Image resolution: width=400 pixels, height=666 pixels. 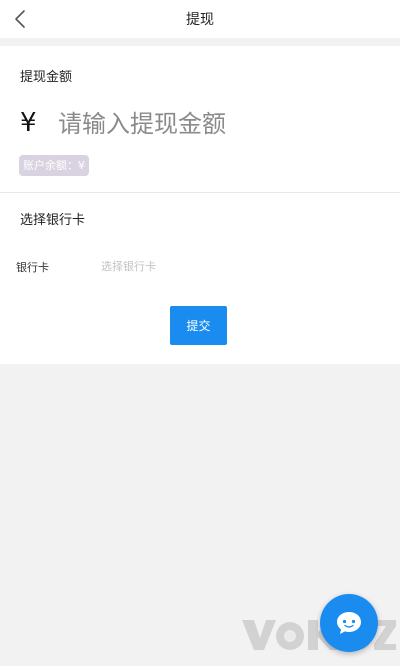 I want to click on submit-button: 提交, so click(x=198, y=325).